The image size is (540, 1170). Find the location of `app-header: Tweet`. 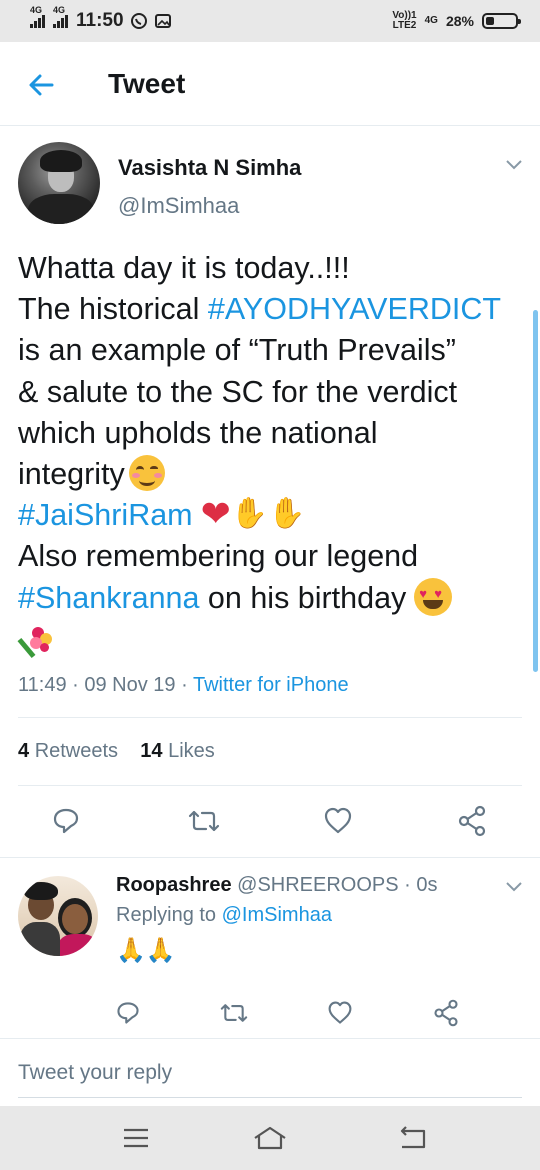

app-header: Tweet is located at coordinates (270, 84).